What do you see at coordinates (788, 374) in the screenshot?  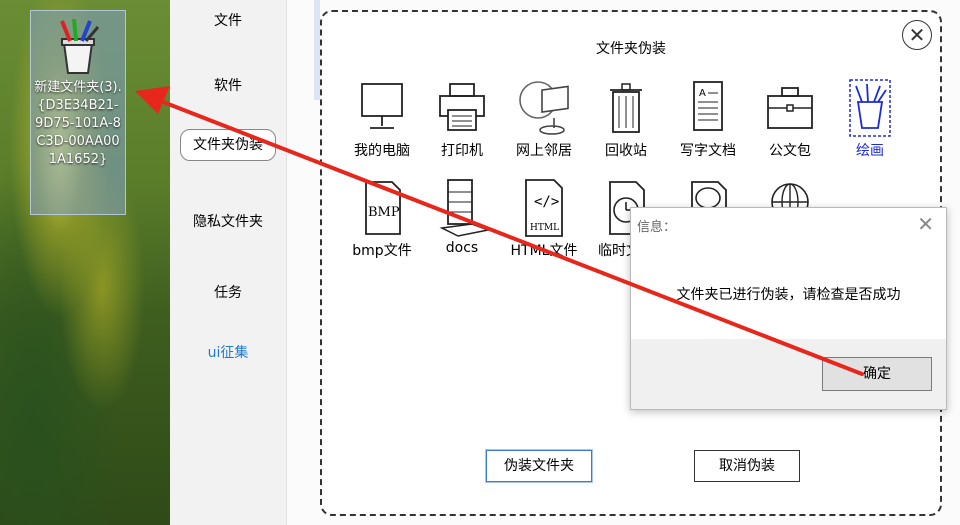 I see `dialog-footer: 确定` at bounding box center [788, 374].